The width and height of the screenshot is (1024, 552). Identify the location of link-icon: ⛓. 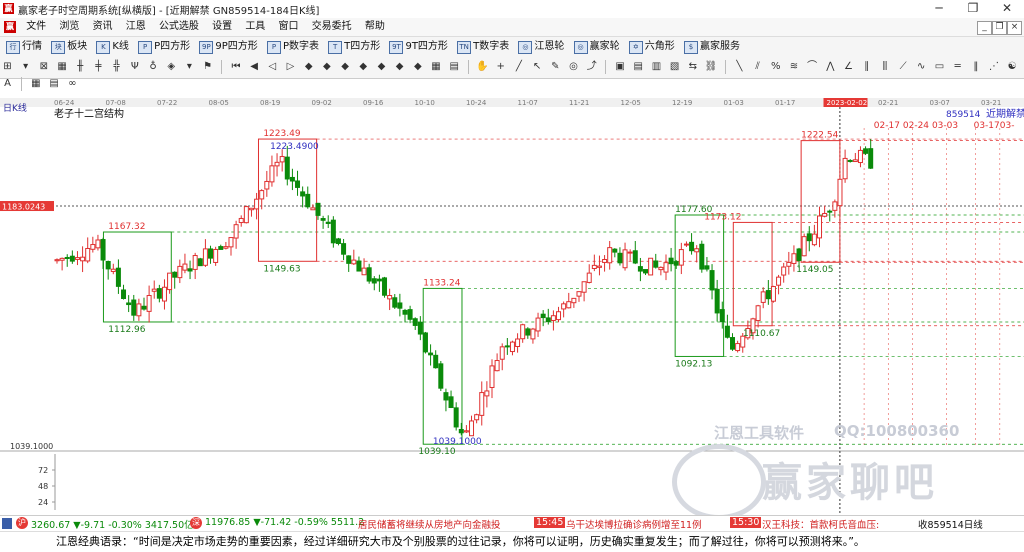
(711, 67).